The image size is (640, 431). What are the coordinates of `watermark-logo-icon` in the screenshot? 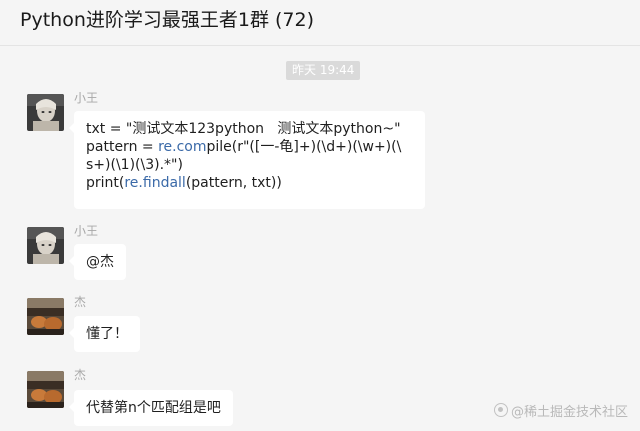 It's located at (500, 410).